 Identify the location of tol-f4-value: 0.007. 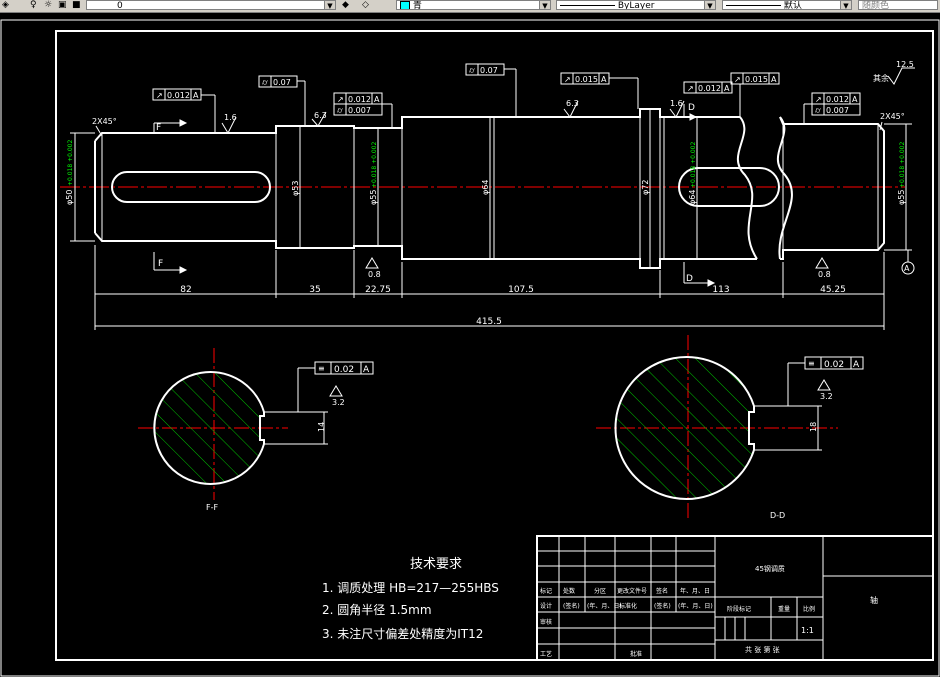
(359, 110).